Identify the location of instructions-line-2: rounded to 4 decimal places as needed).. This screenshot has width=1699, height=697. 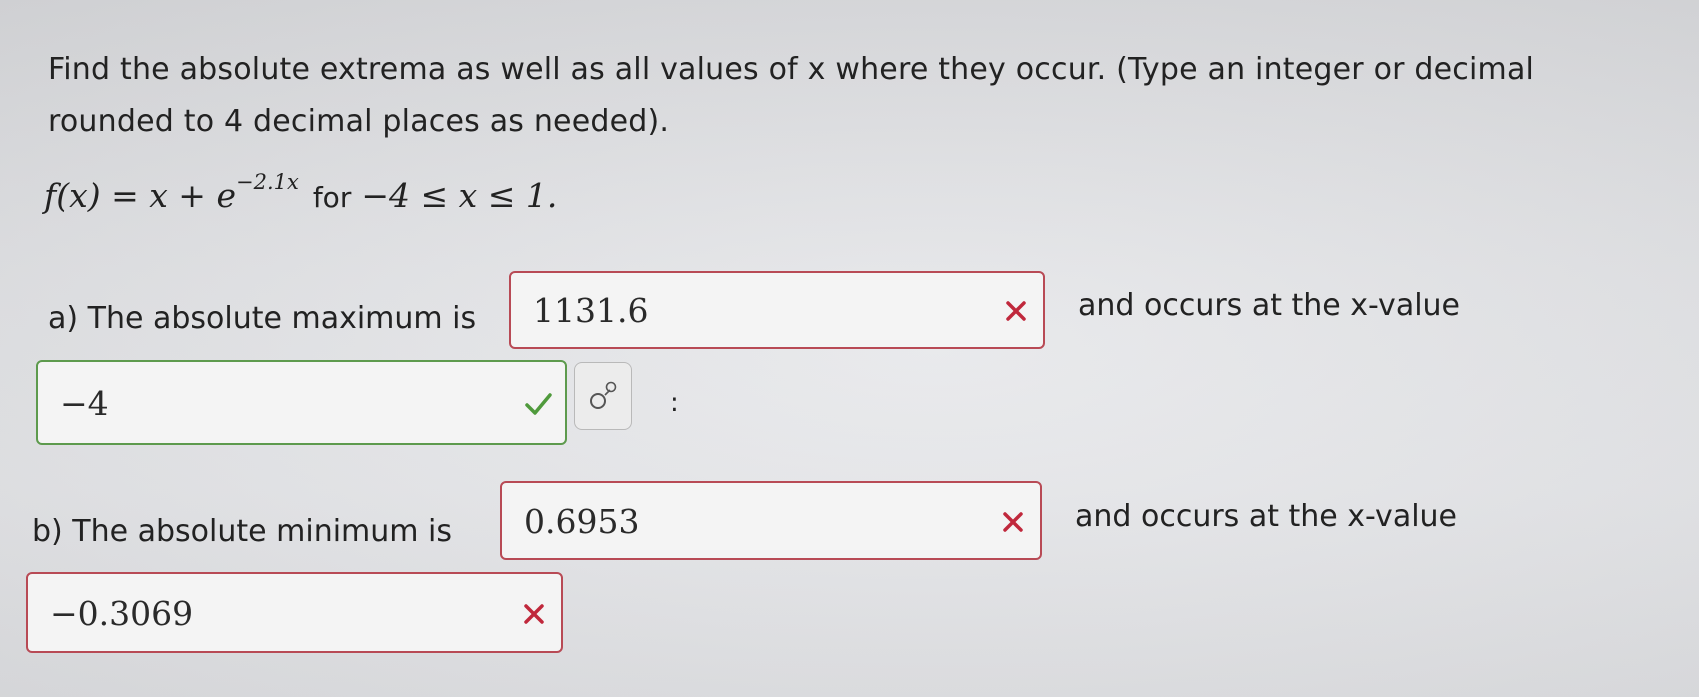
(359, 121).